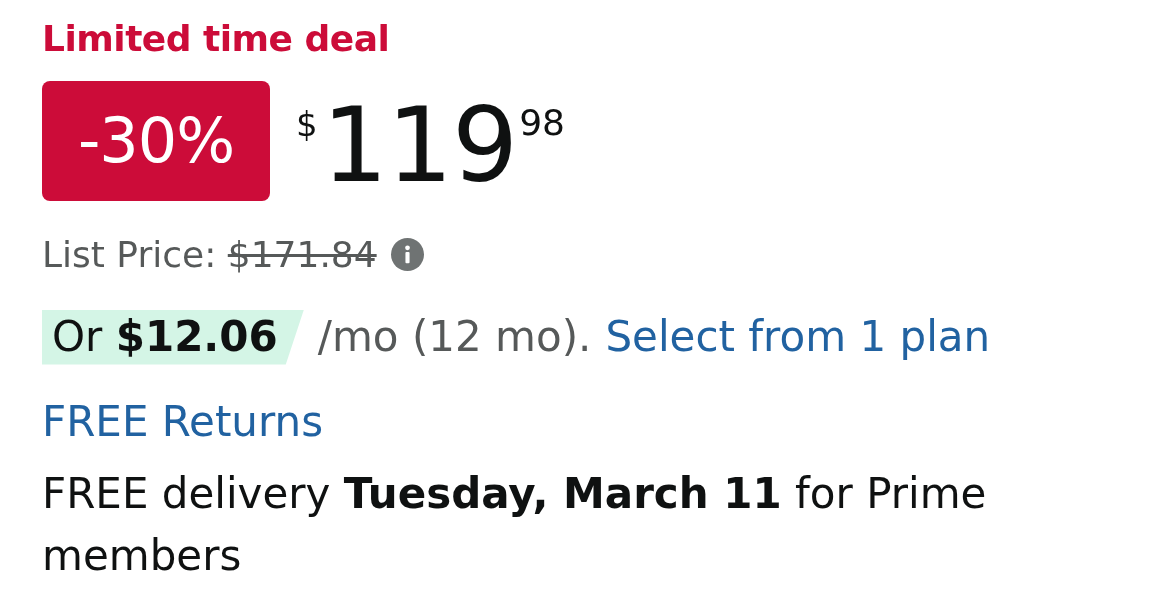  I want to click on installment-offer: Or $12.06, so click(173, 337).